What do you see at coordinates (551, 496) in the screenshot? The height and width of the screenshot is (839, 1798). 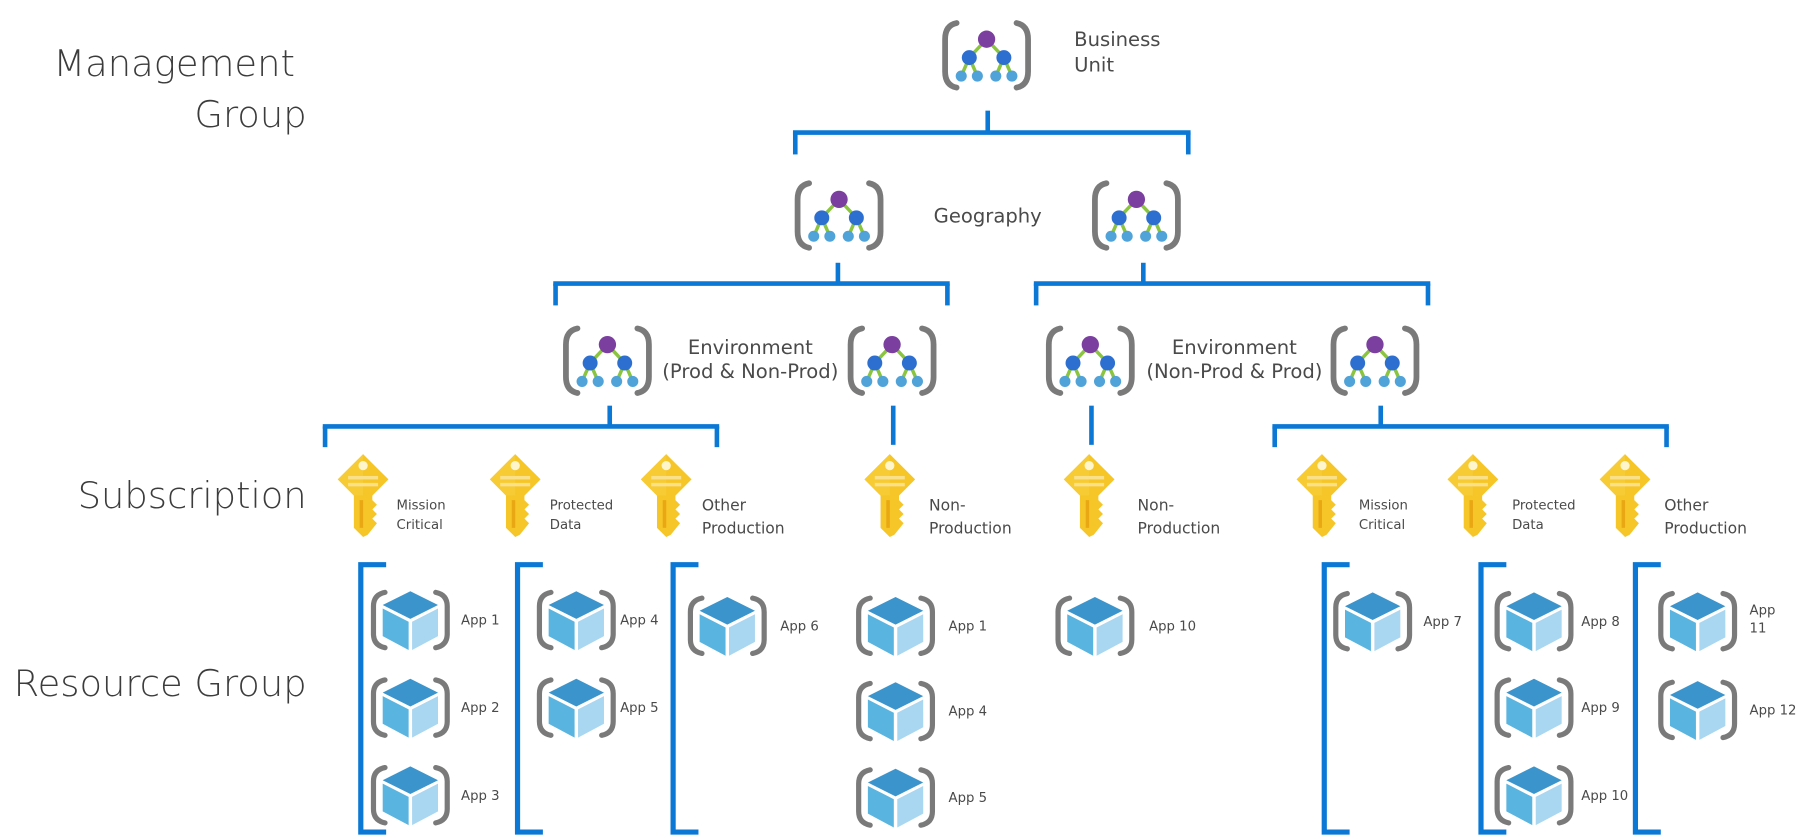 I see `subscription-item: Protected Data` at bounding box center [551, 496].